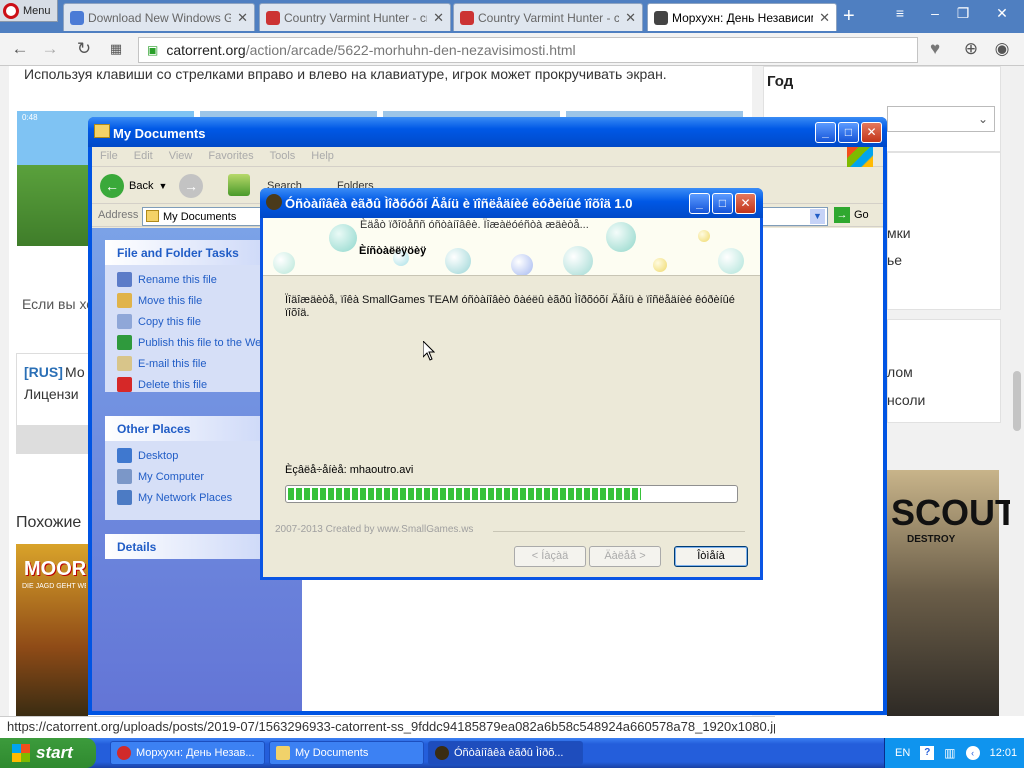 This screenshot has width=1024, height=768. I want to click on page-scrollbar, so click(1017, 391).